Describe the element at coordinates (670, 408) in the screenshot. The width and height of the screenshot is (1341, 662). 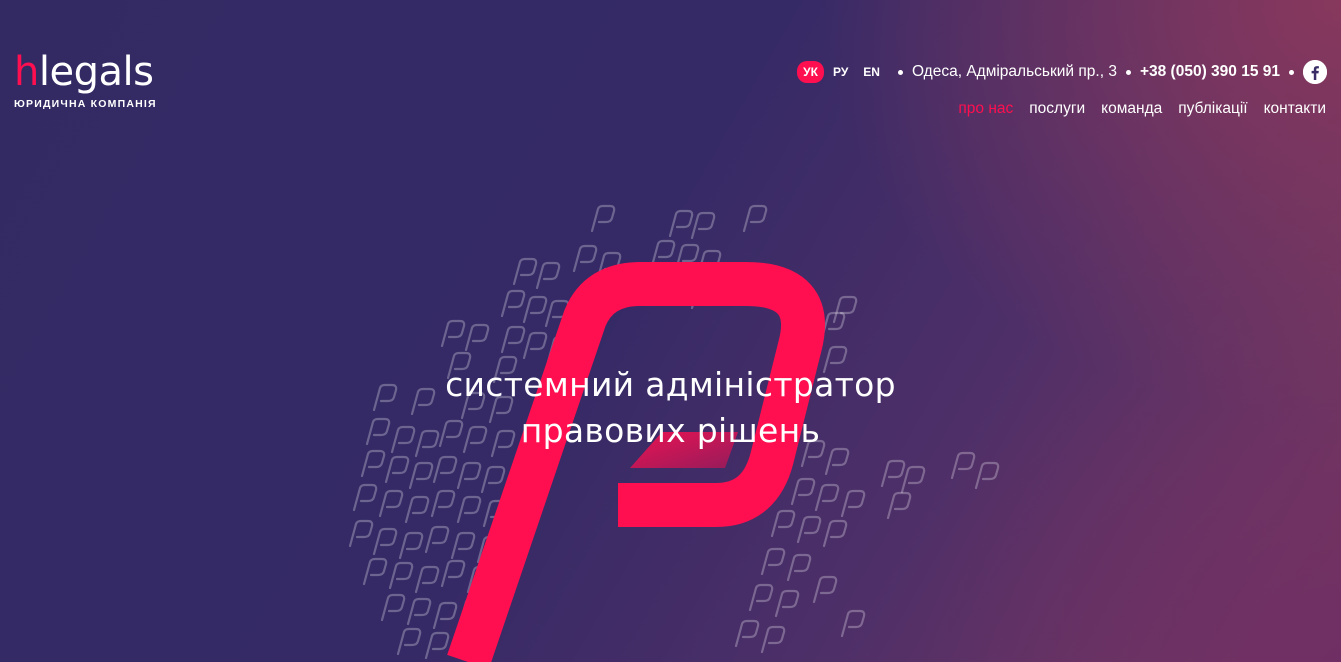
I see `hero-tagline: системний адміністратор правових рішень` at that location.